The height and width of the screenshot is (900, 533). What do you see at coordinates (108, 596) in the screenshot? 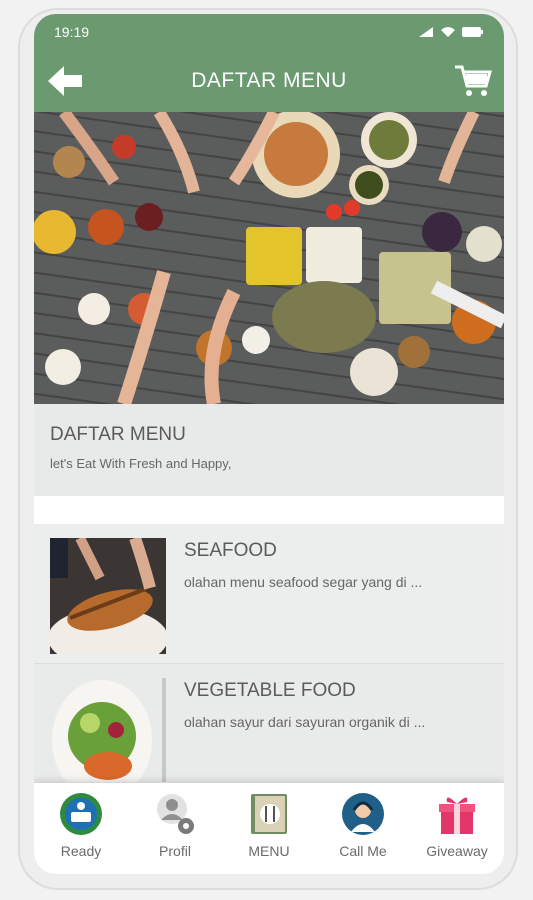
I see `seafood-thumbnail` at bounding box center [108, 596].